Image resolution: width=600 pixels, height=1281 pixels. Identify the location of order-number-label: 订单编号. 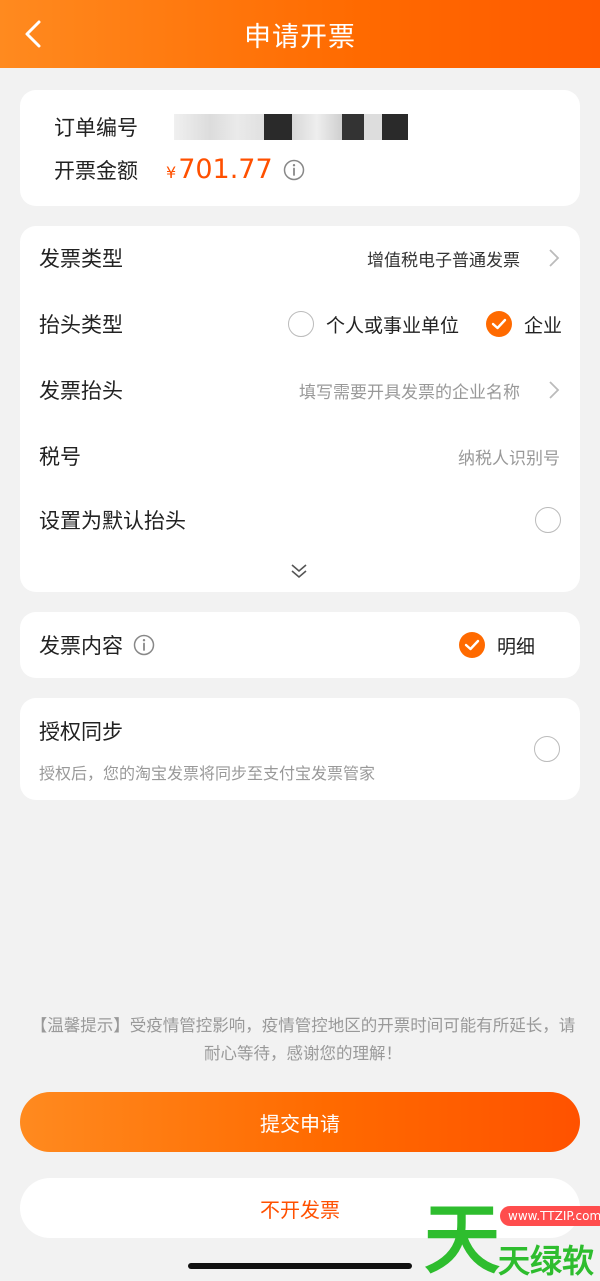
(96, 128).